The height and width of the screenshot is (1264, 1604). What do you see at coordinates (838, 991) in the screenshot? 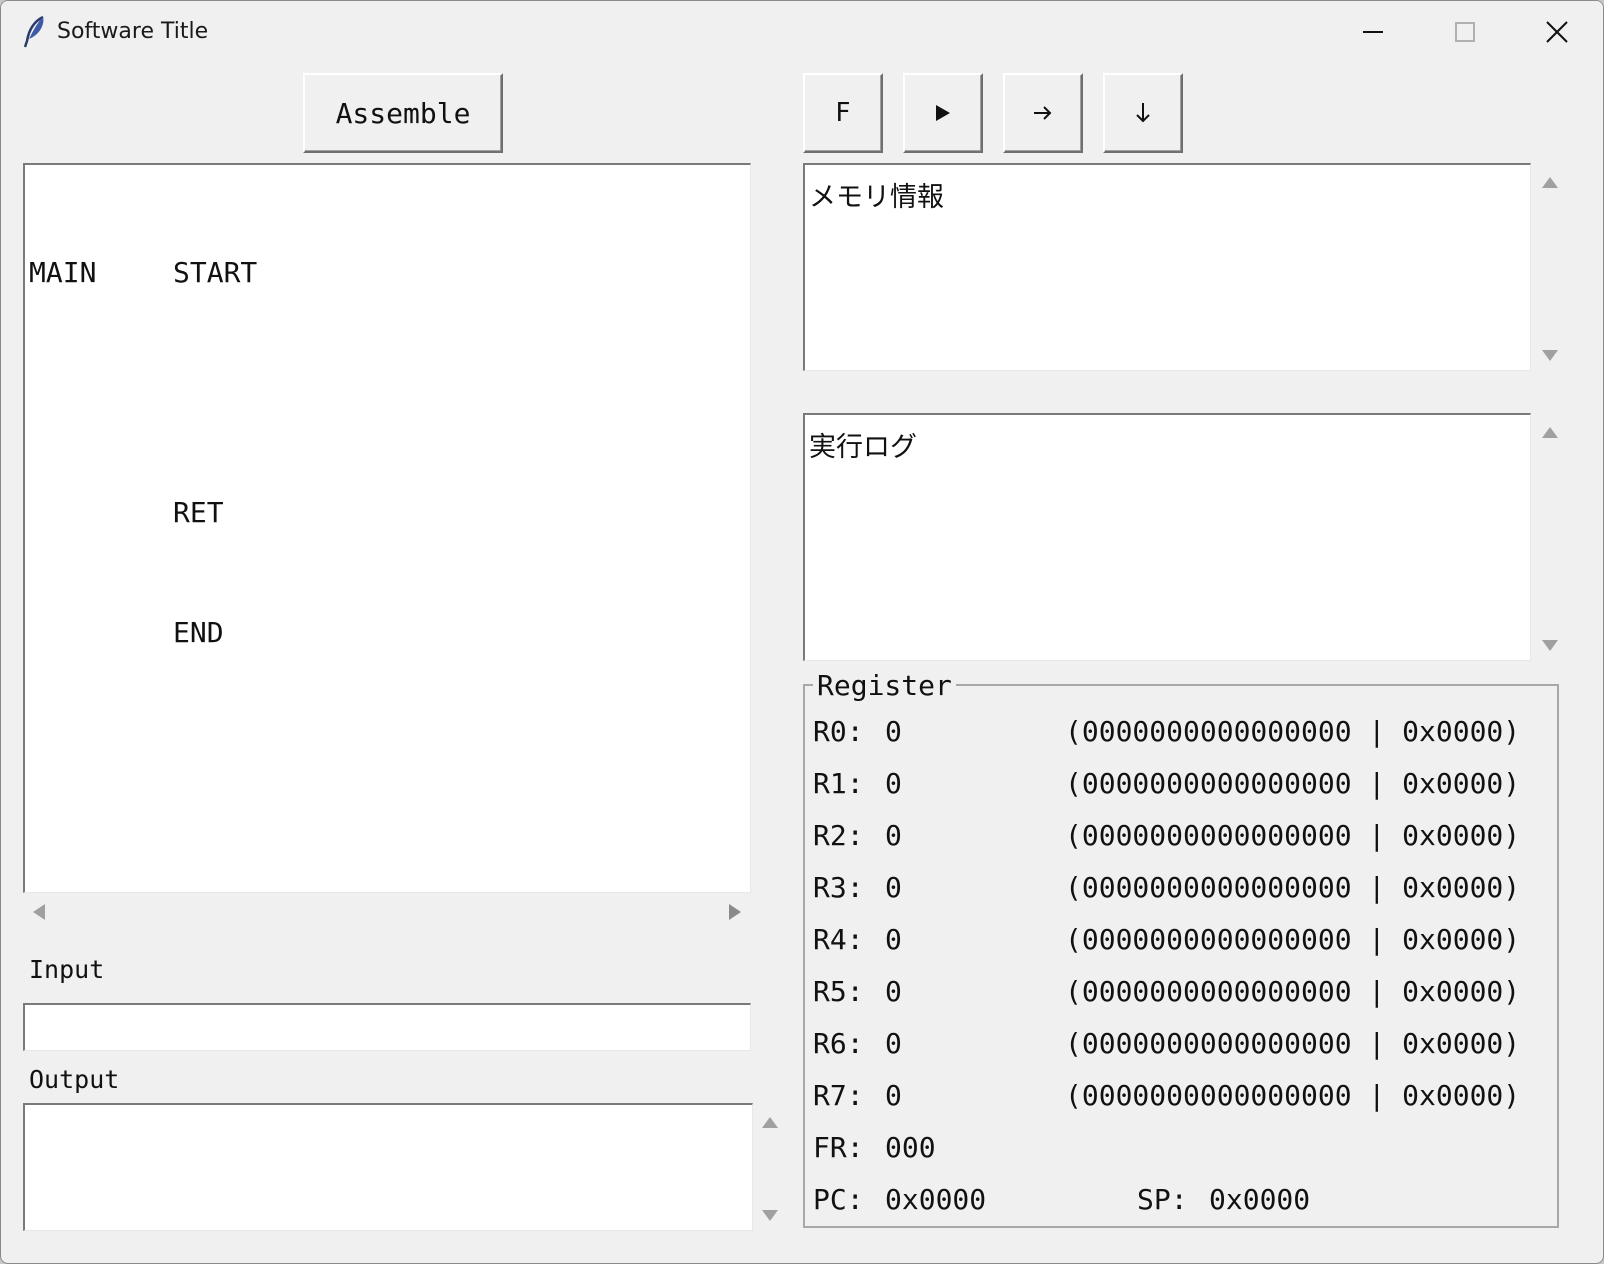
I see `register-name: R5:` at bounding box center [838, 991].